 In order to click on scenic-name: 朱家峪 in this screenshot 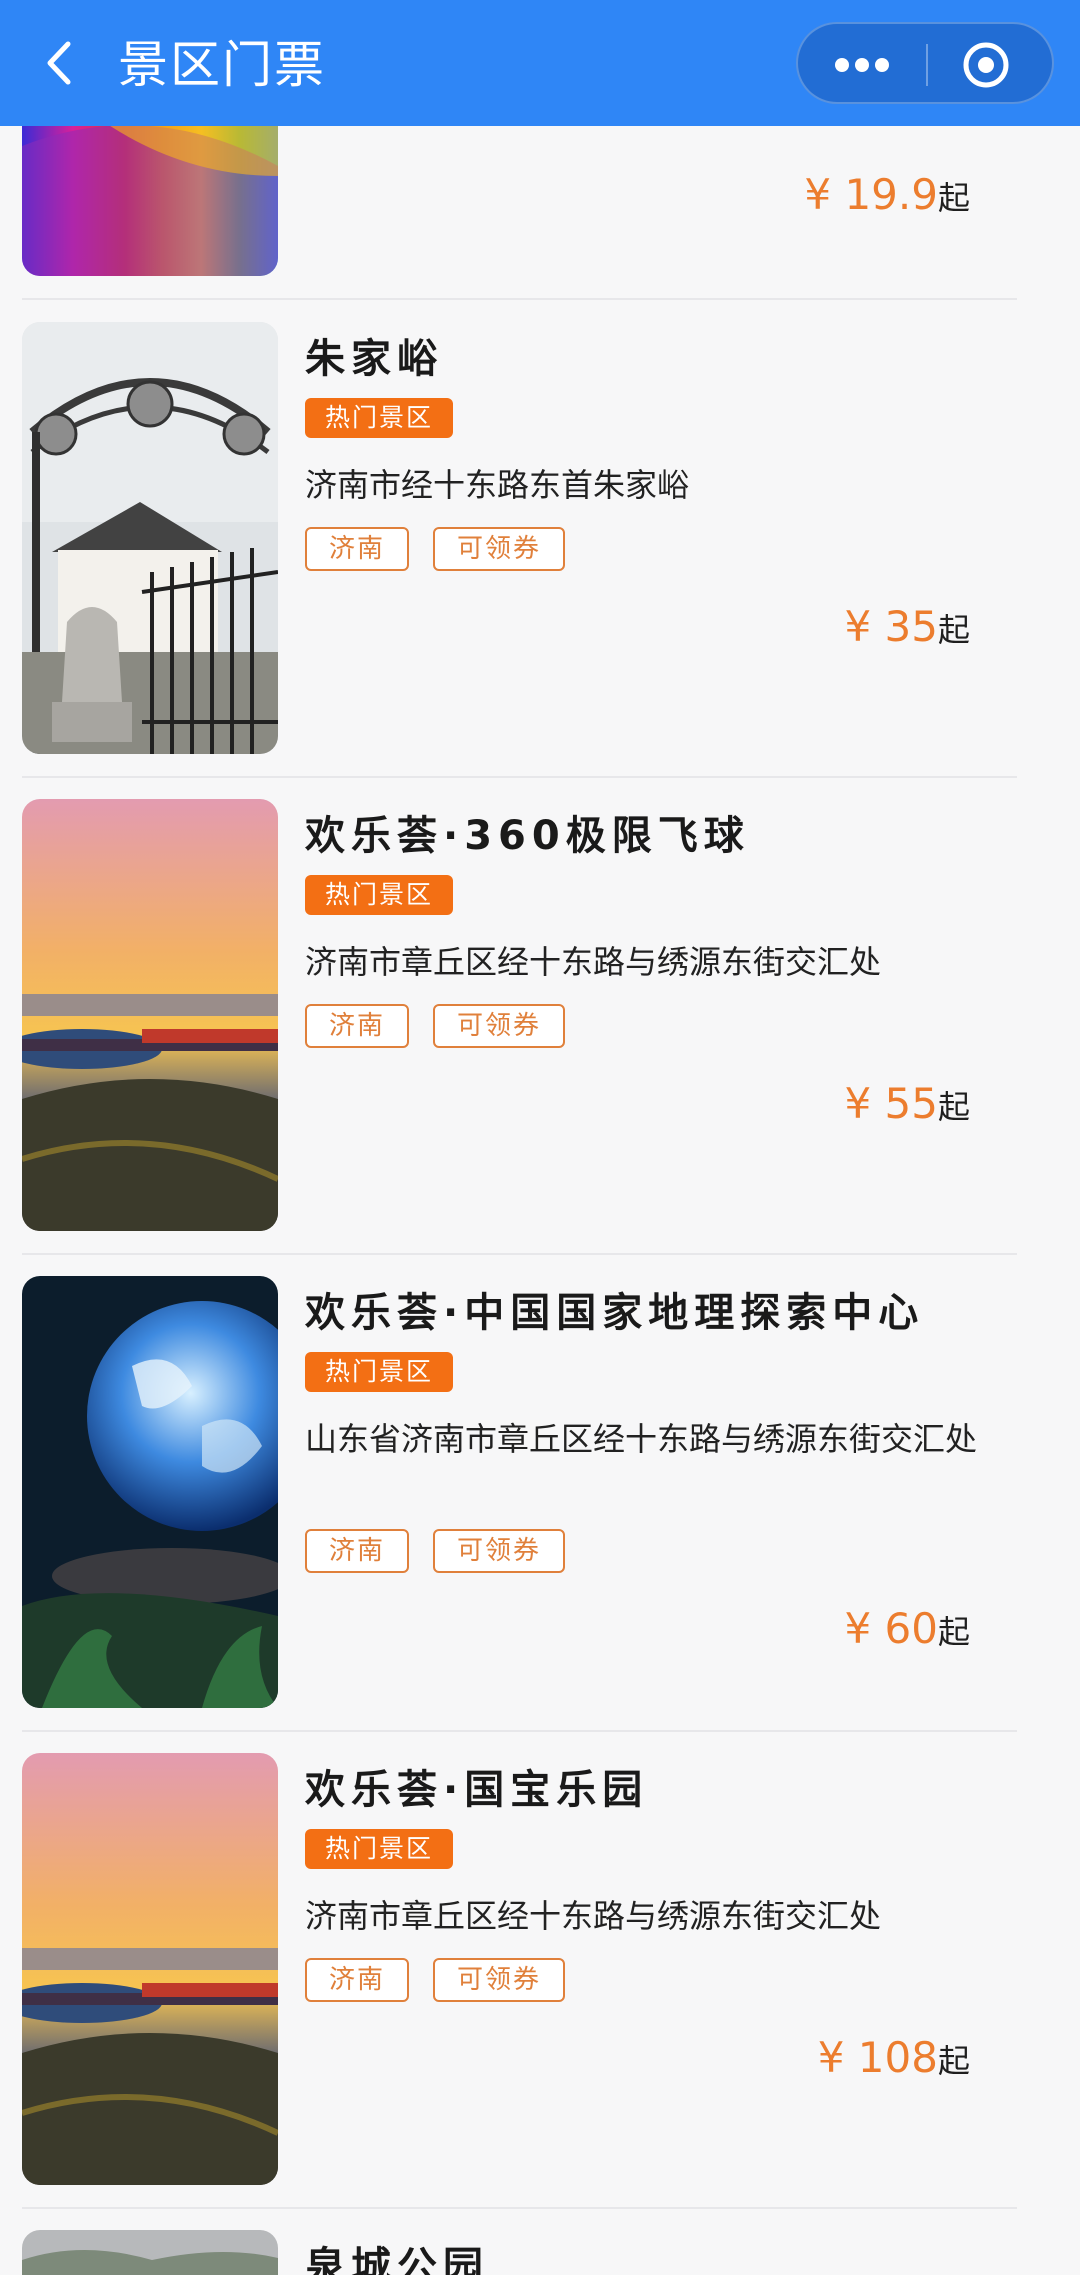, I will do `click(374, 355)`.